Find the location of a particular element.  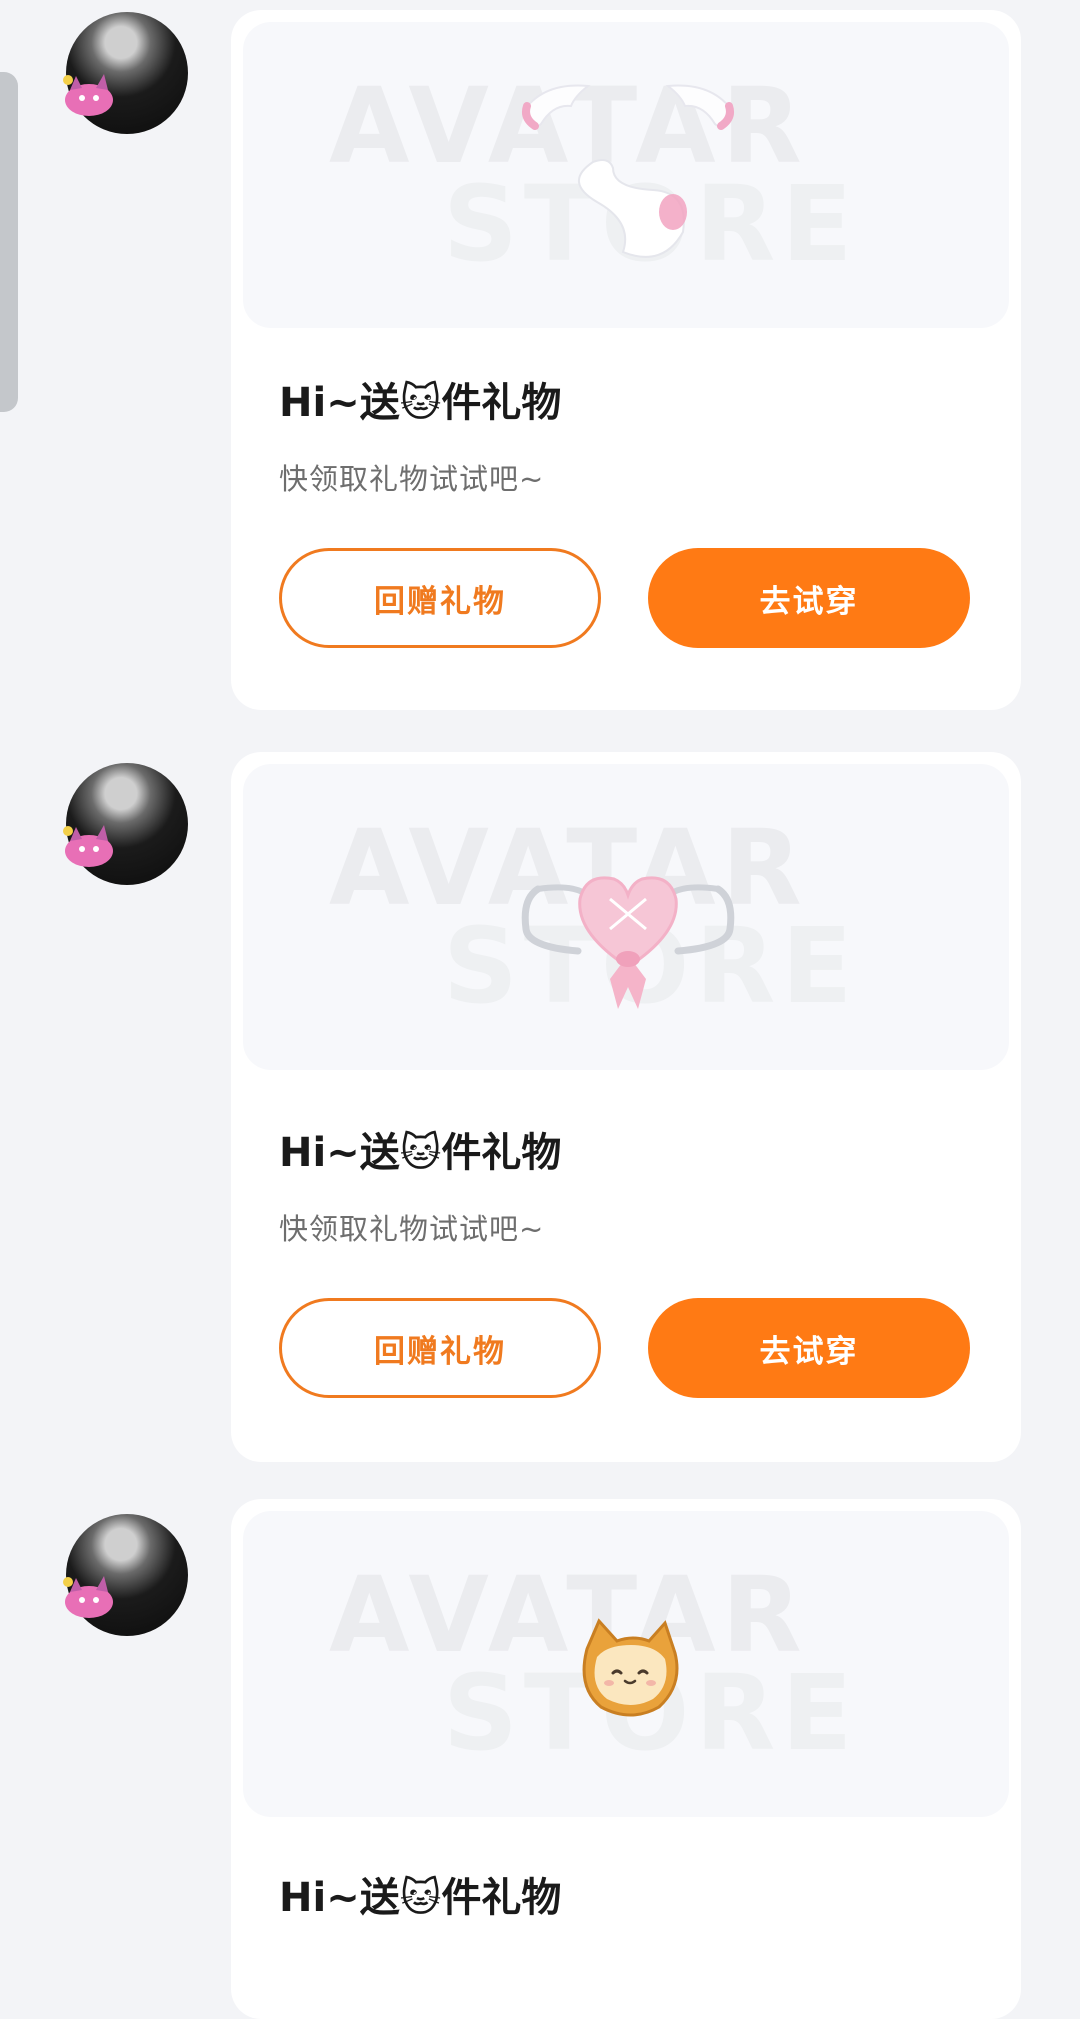

angel-wings-and-tail-icon is located at coordinates (628, 171).